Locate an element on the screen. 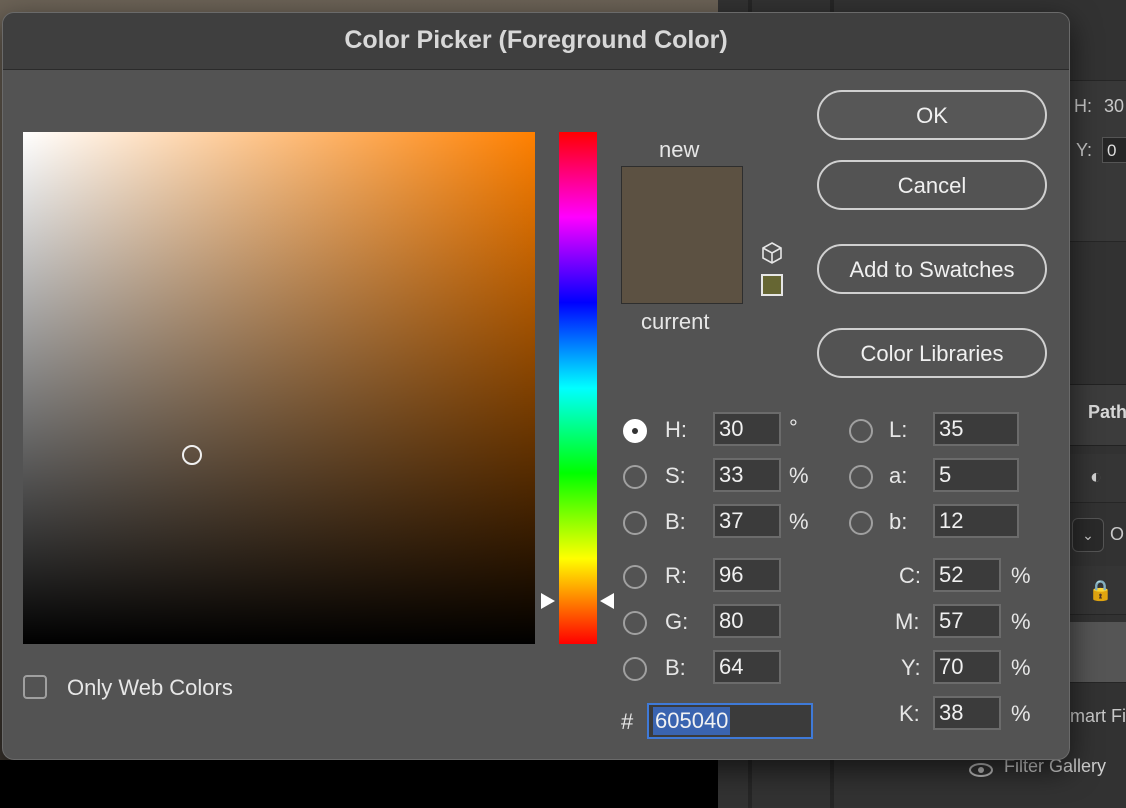 The image size is (1126, 808). hue-input is located at coordinates (747, 429).